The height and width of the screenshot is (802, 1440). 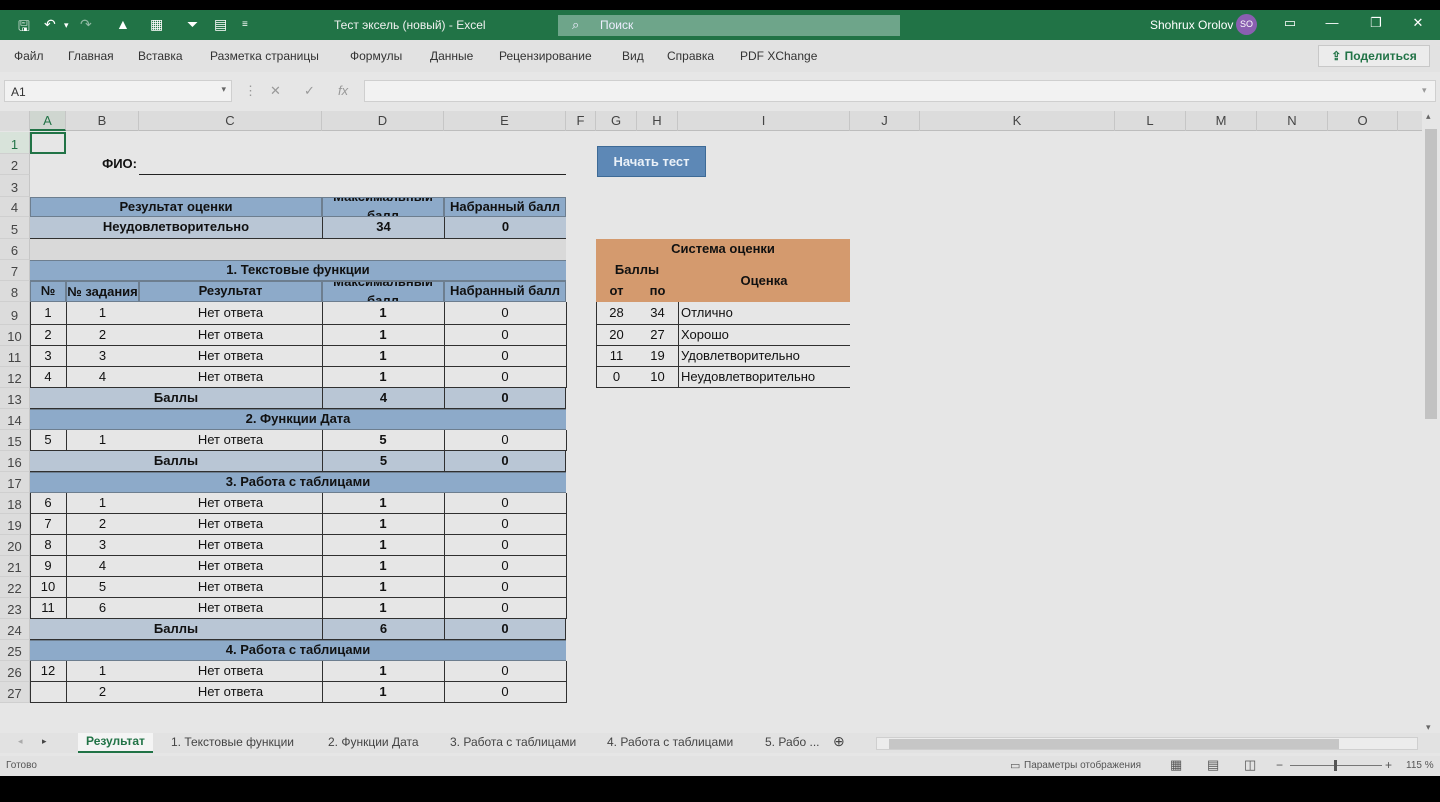 I want to click on result-max: 34, so click(x=383, y=228).